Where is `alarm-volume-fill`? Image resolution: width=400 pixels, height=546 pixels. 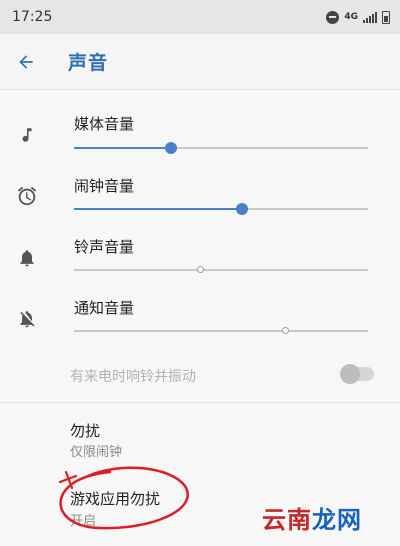
alarm-volume-fill is located at coordinates (158, 209).